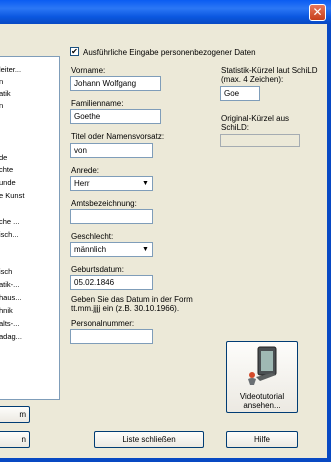  What do you see at coordinates (111, 150) in the screenshot?
I see `titel-field: von` at bounding box center [111, 150].